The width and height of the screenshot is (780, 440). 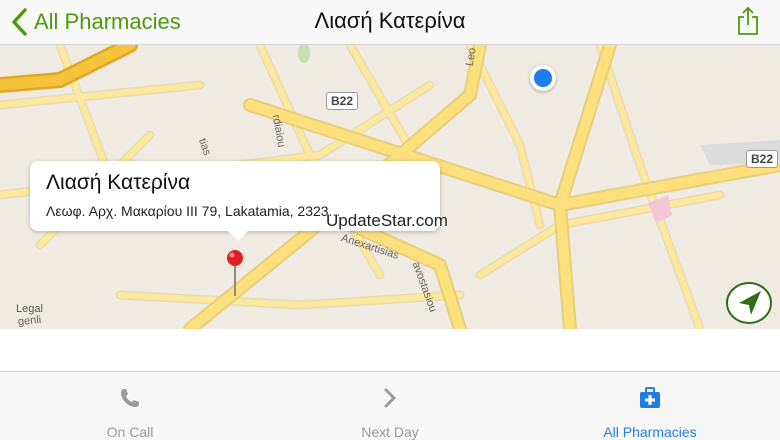 I want to click on location-arrow-icon, so click(x=749, y=303).